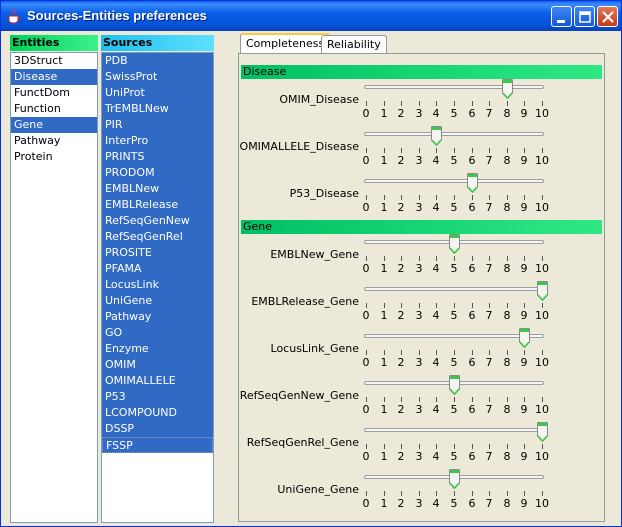 The width and height of the screenshot is (622, 527). Describe the element at coordinates (157, 77) in the screenshot. I see `source-item: SwissProt` at that location.